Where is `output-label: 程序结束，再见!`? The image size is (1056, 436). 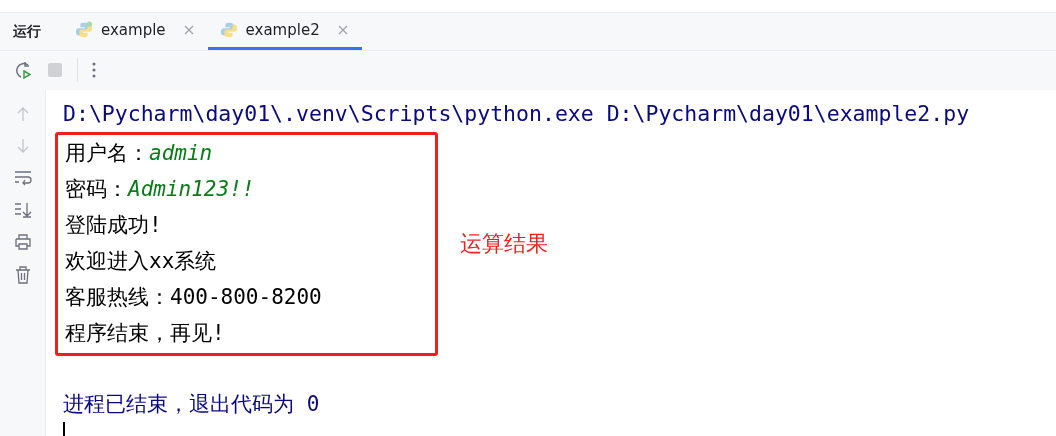 output-label: 程序结束，再见! is located at coordinates (145, 333).